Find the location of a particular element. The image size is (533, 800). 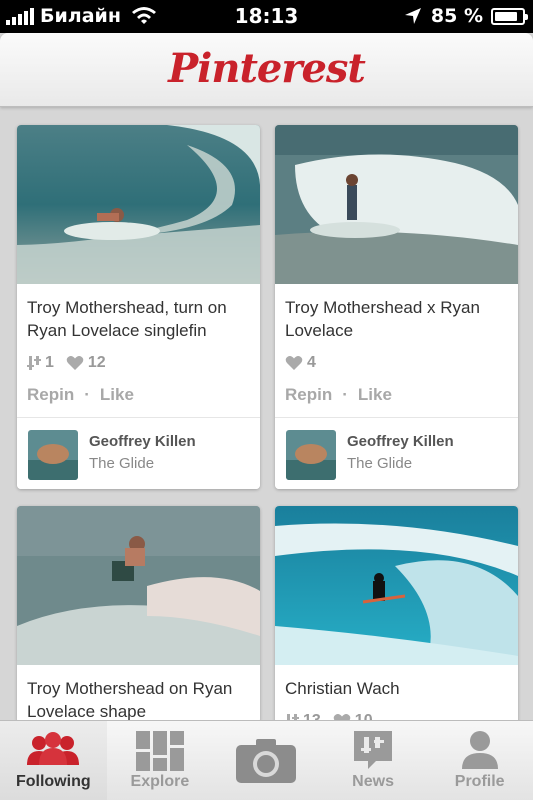

like-count-value: 12 is located at coordinates (96, 362).